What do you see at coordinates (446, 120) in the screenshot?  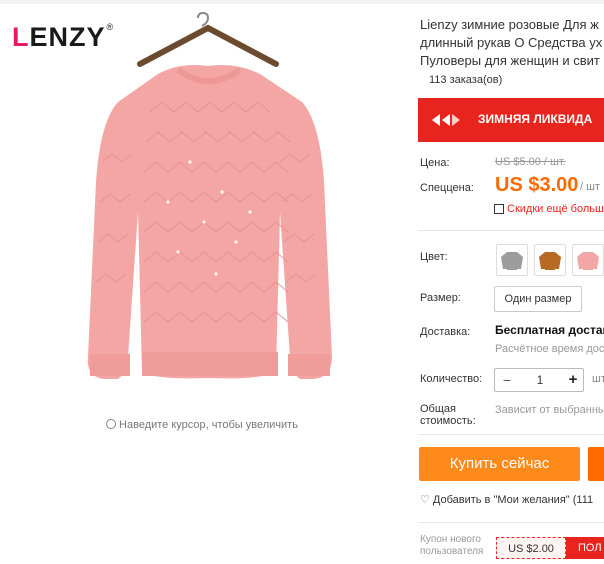 I see `promo-chevron-icon` at bounding box center [446, 120].